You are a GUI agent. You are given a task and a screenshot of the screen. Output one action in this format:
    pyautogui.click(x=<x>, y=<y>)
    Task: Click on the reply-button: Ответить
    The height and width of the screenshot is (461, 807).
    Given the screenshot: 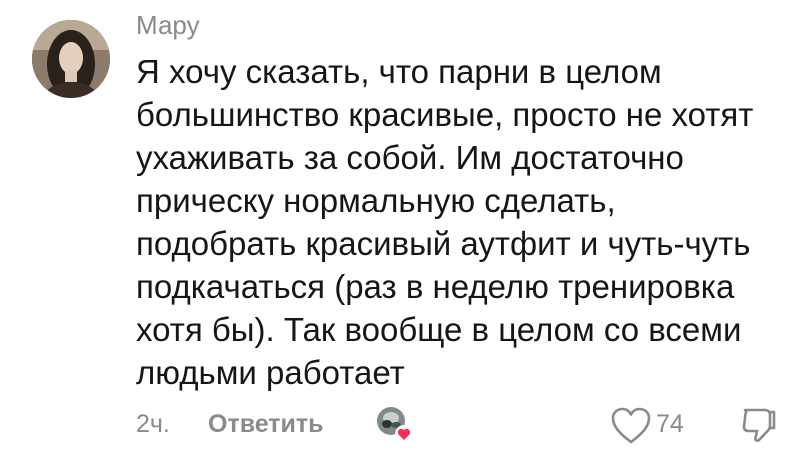 What is the action you would take?
    pyautogui.click(x=266, y=424)
    